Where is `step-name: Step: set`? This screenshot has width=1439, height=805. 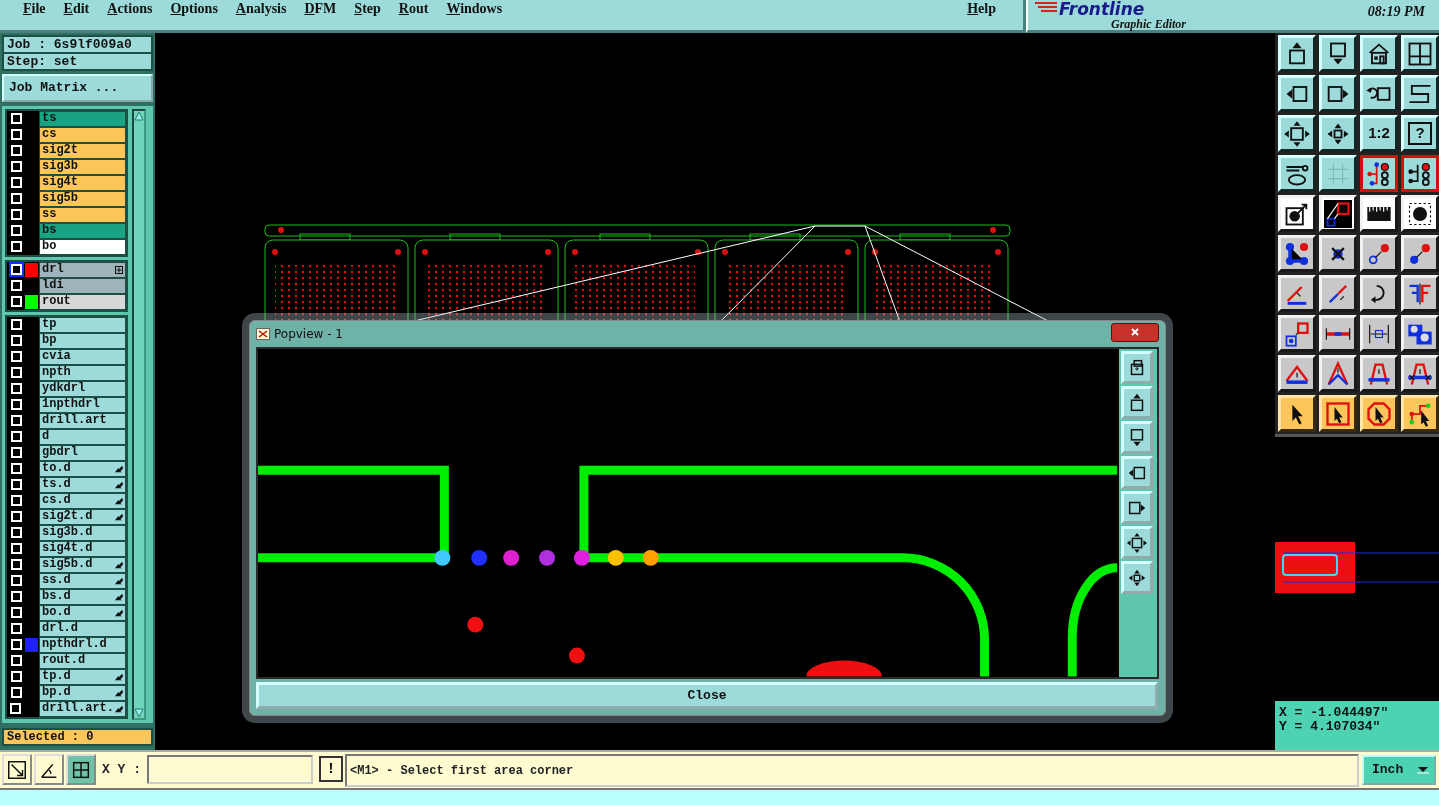
step-name: Step: set is located at coordinates (77, 62).